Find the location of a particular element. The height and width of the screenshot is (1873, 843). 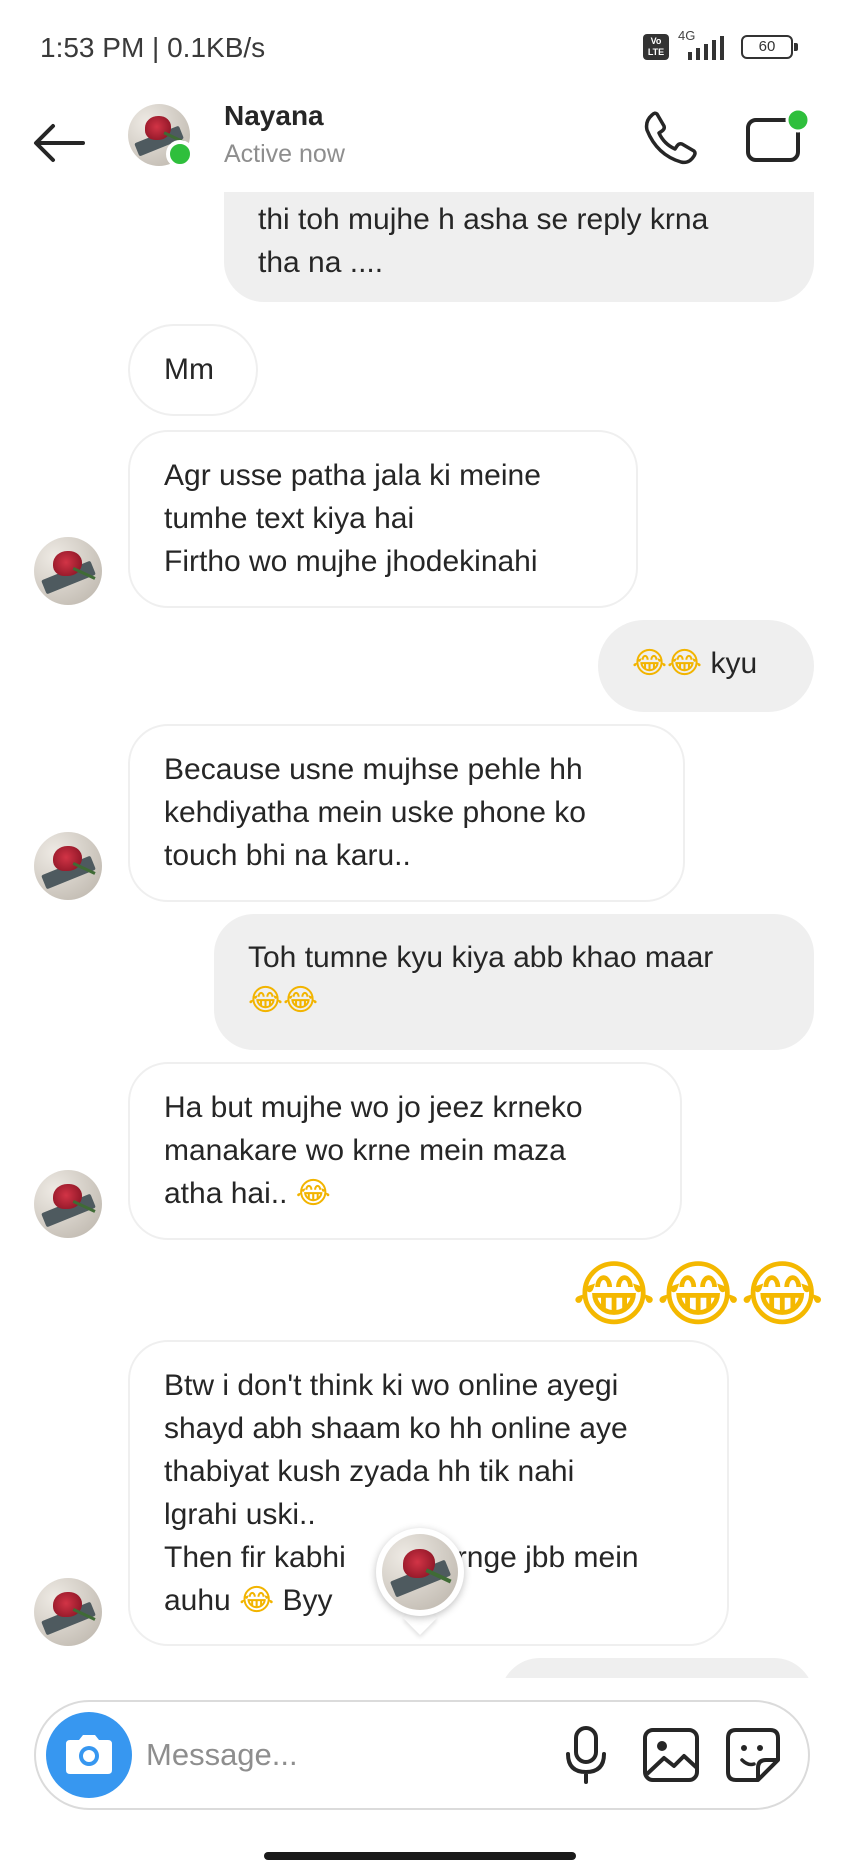

call-button is located at coordinates (670, 138).